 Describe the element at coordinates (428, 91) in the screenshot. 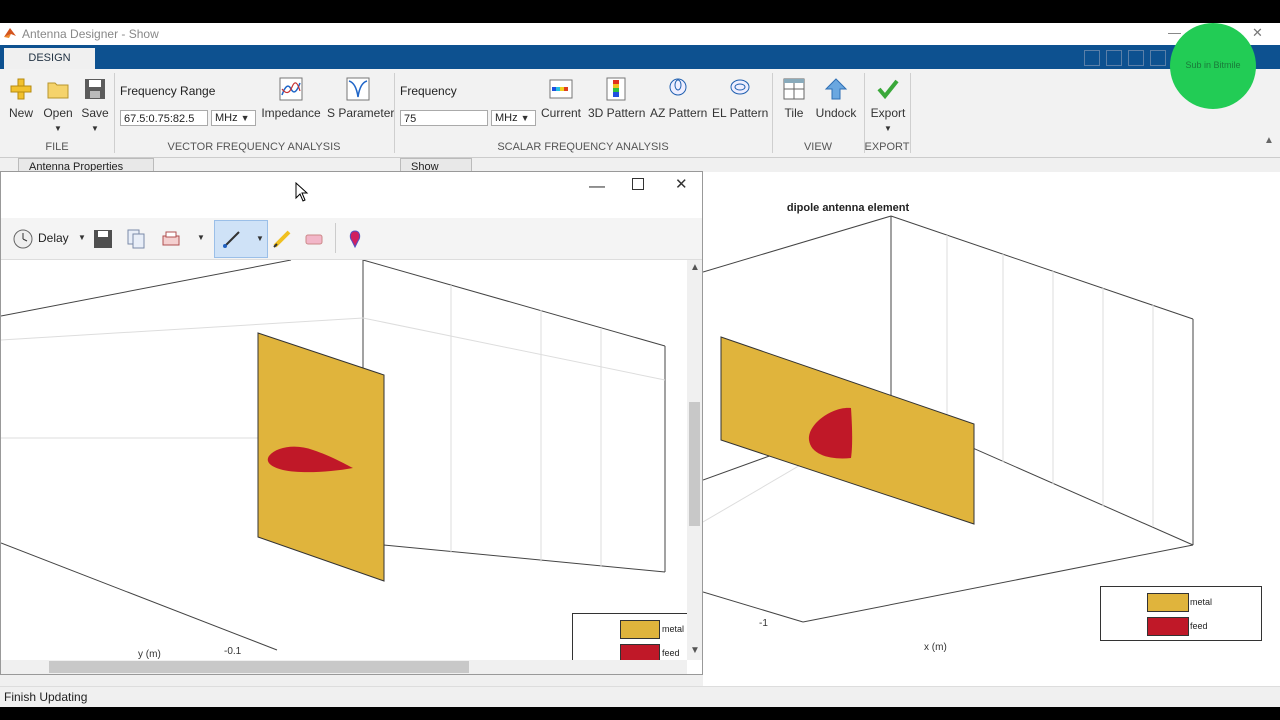

I see `frequency-label: Frequency` at that location.